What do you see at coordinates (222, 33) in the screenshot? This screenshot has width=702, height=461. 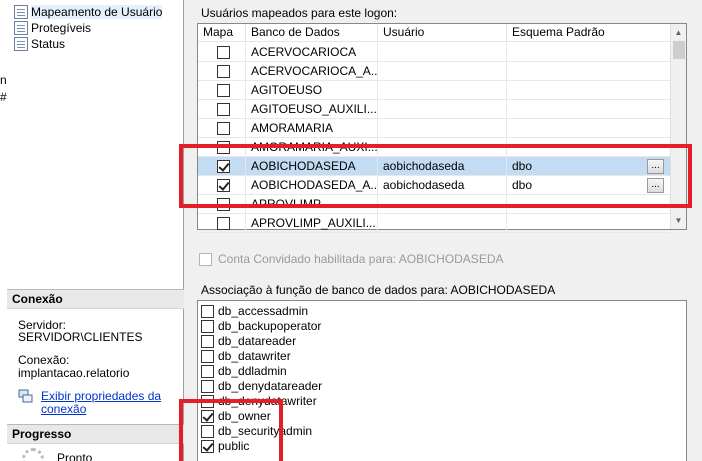 I see `column-header-map: Mapa` at bounding box center [222, 33].